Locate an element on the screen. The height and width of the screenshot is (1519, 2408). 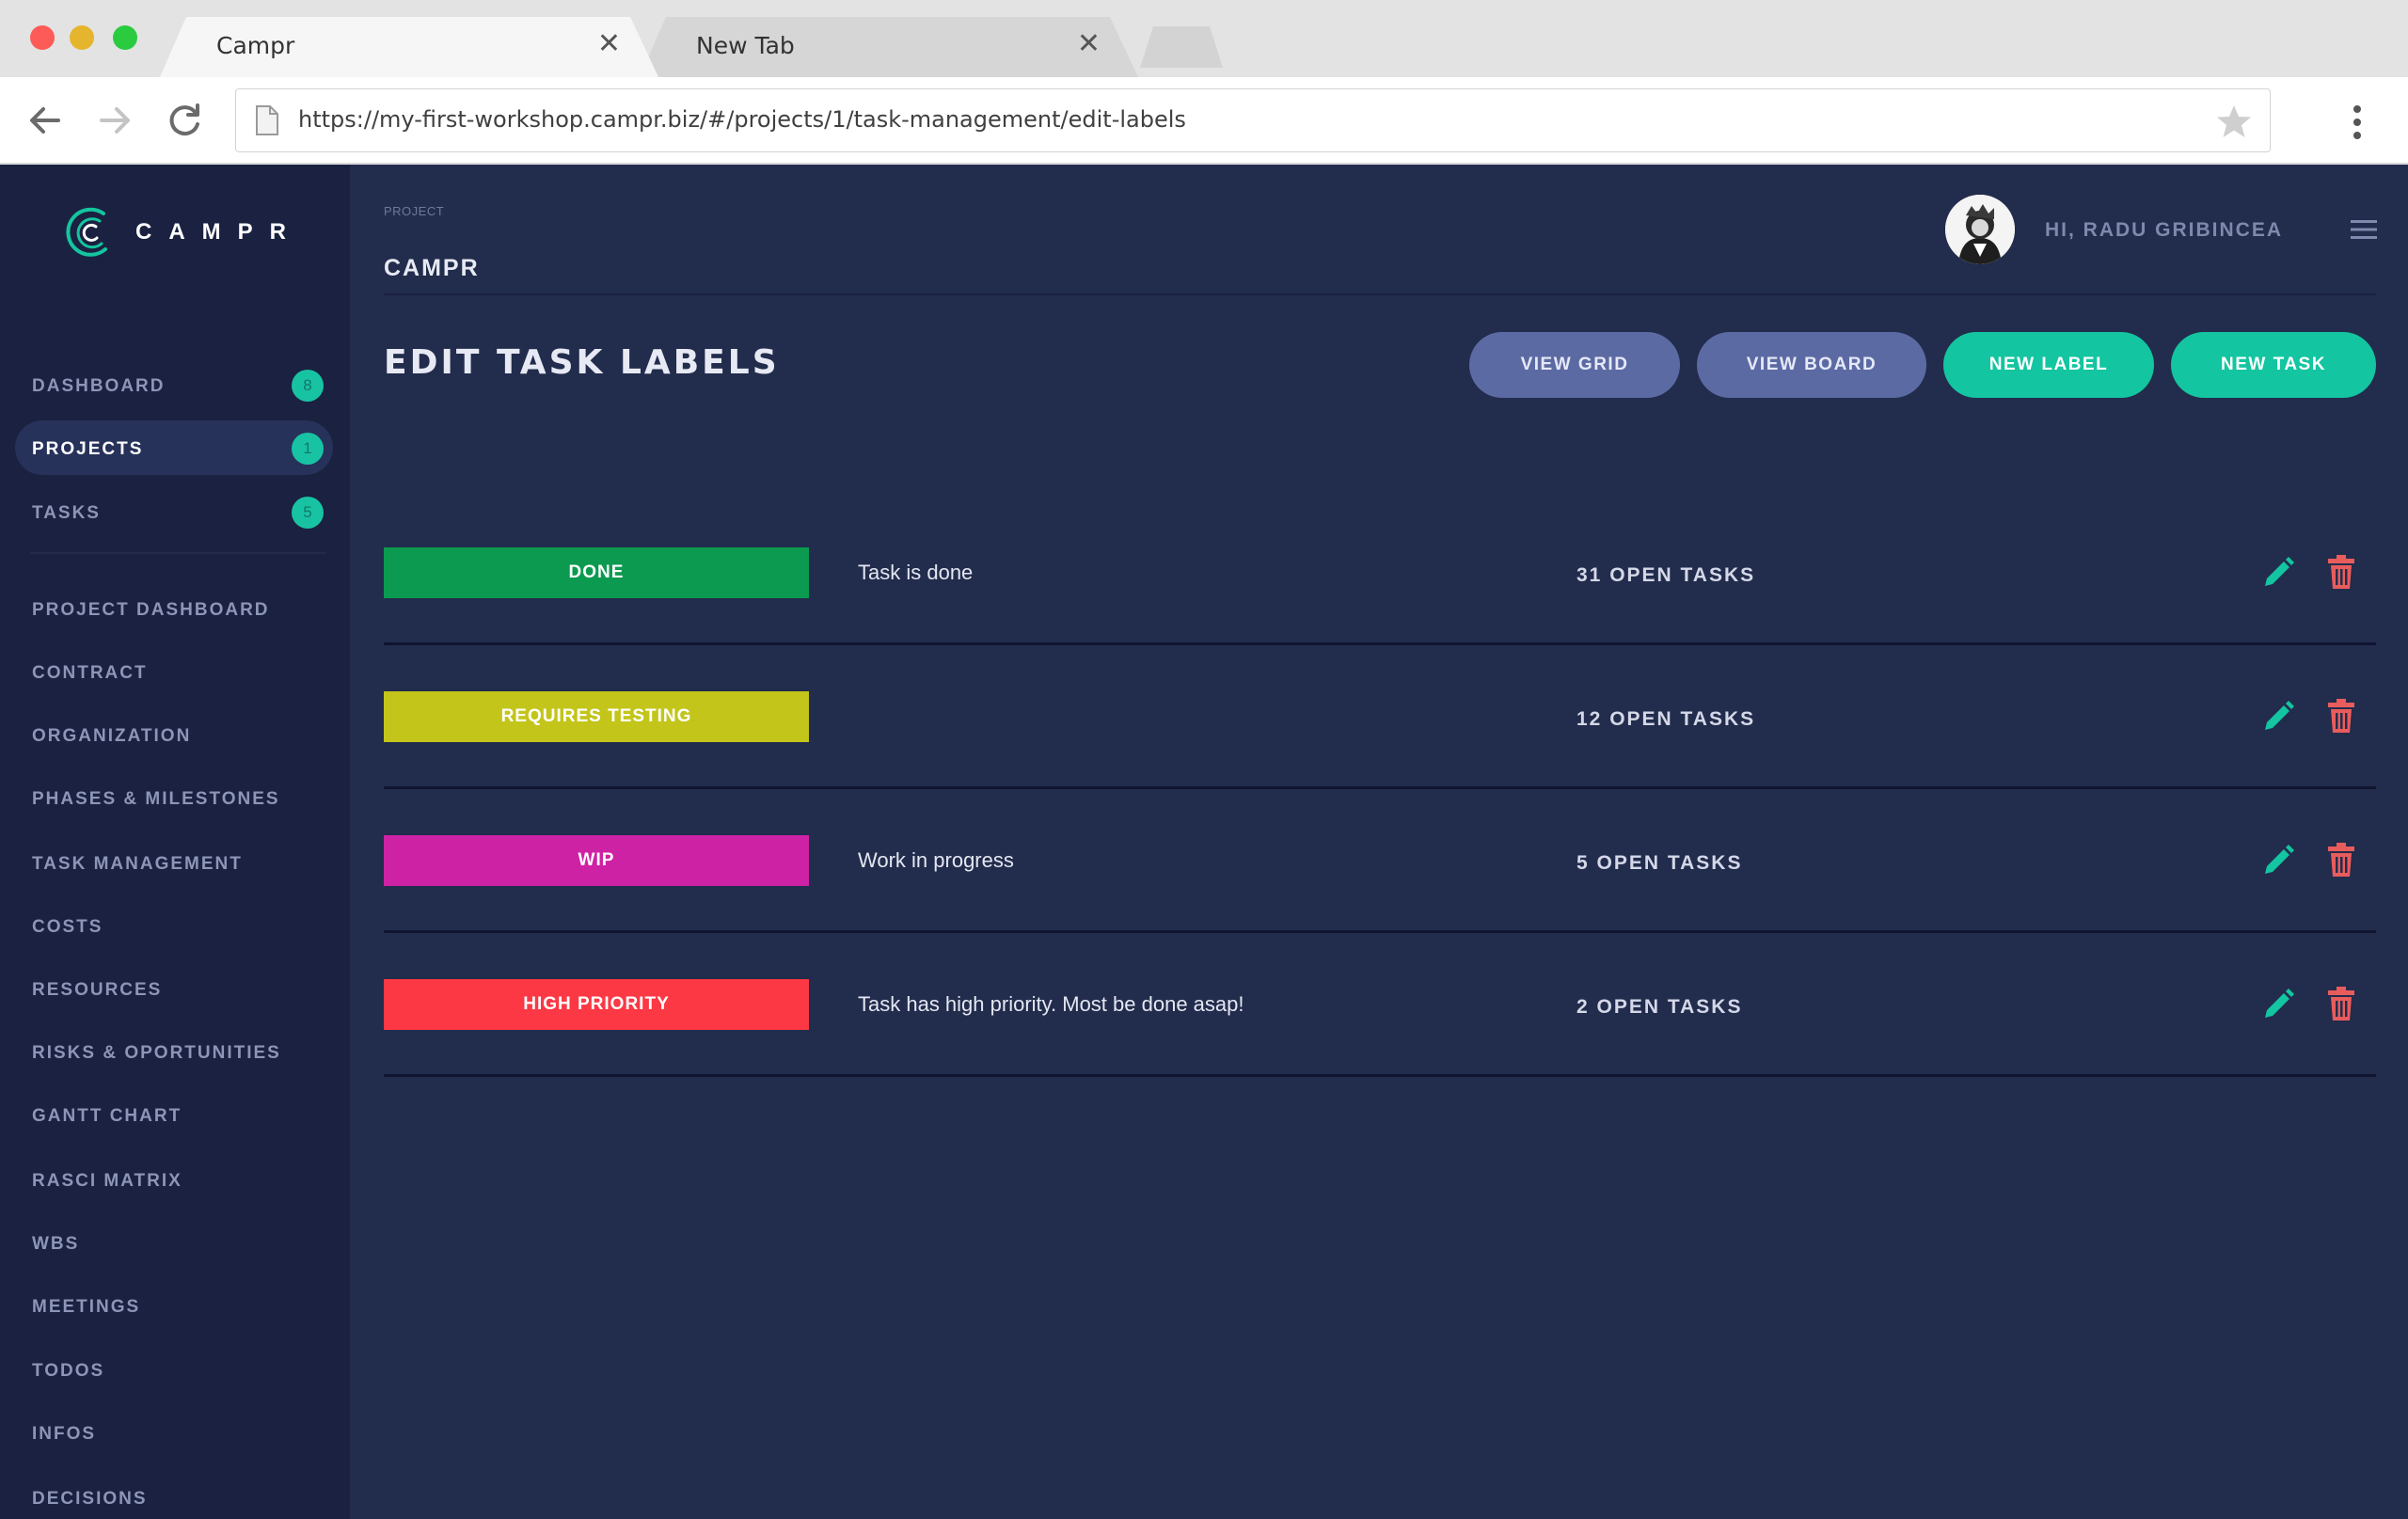
label-description: Work in progress is located at coordinates (936, 860).